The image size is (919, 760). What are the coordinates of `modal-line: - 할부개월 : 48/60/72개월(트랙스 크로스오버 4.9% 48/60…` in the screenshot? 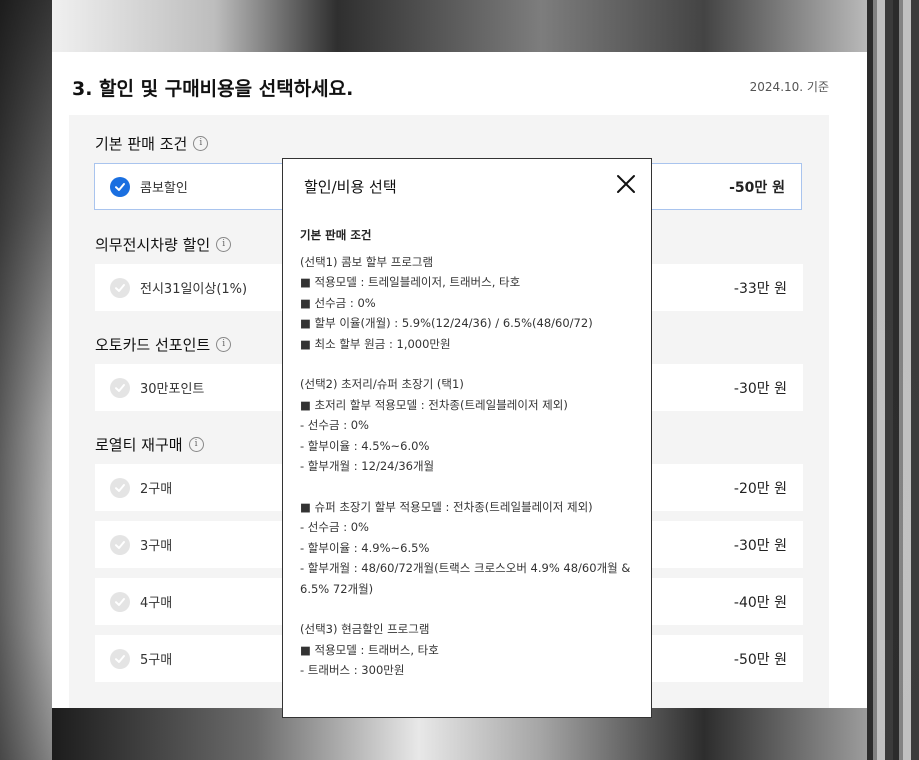 It's located at (465, 578).